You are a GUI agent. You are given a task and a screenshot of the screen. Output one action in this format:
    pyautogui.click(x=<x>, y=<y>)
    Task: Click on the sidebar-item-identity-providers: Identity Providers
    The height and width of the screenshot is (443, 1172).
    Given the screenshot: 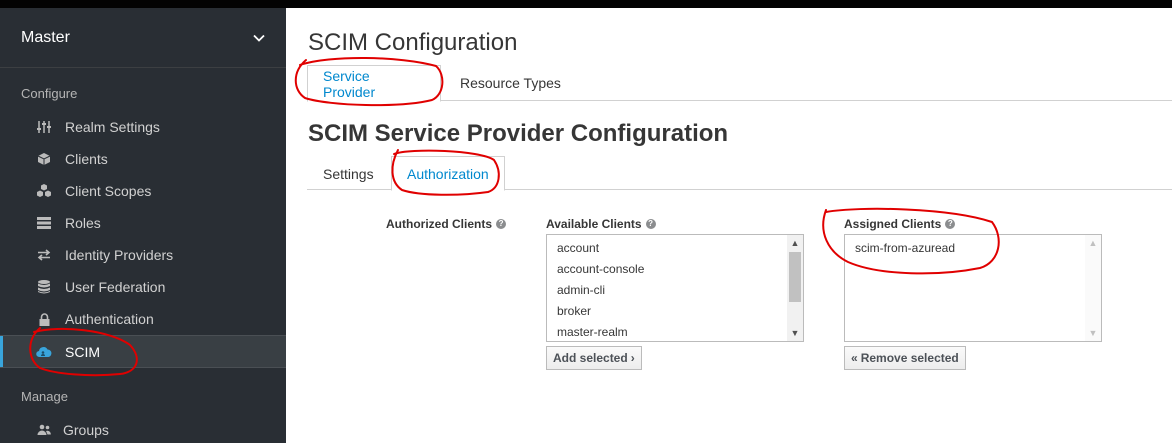 What is the action you would take?
    pyautogui.click(x=143, y=255)
    